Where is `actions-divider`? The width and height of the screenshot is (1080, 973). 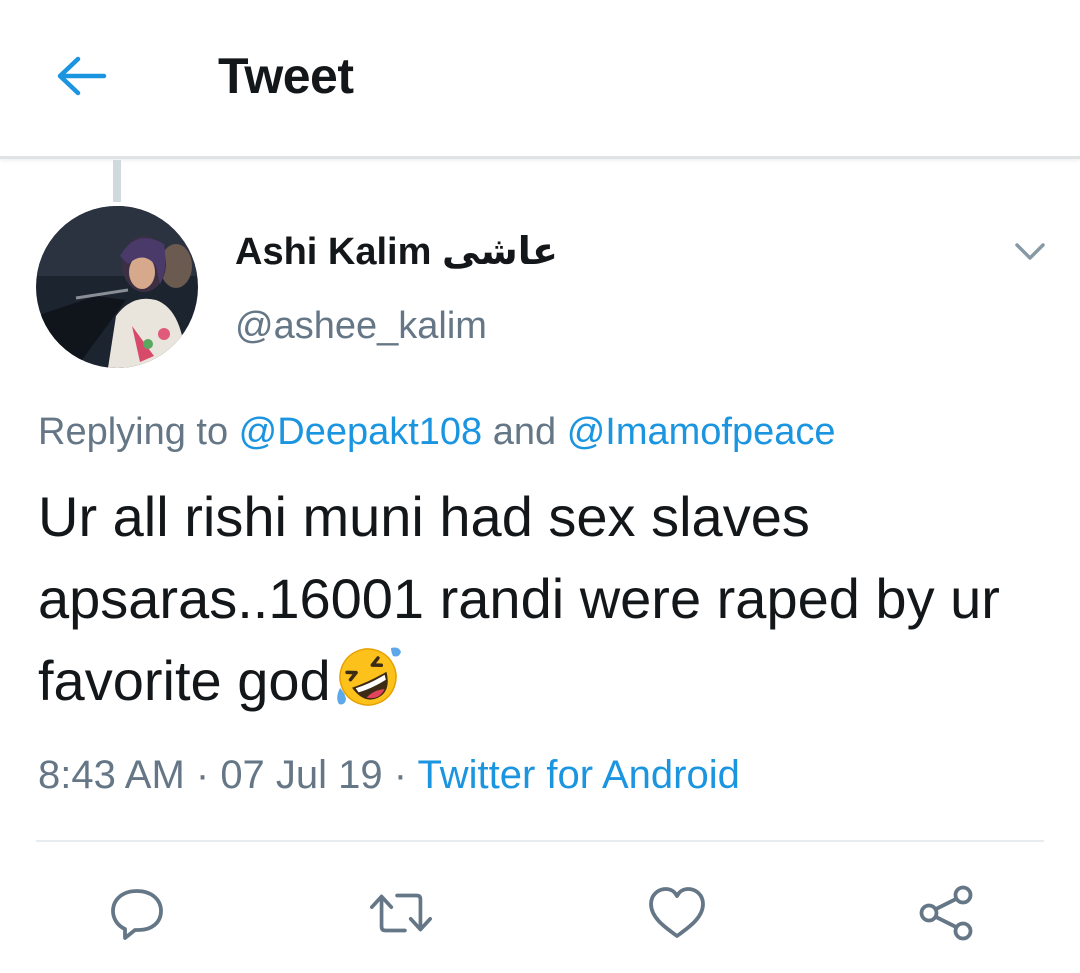 actions-divider is located at coordinates (540, 841).